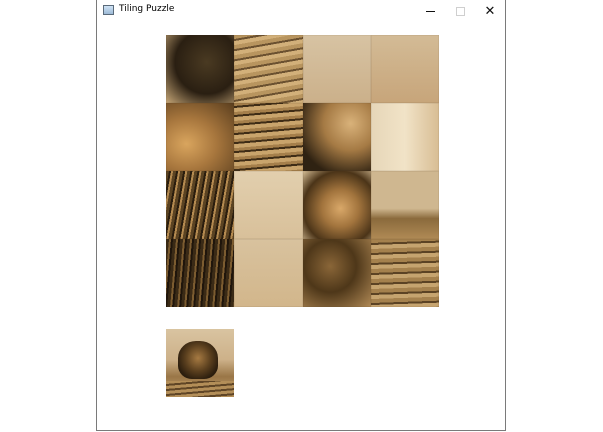 Image resolution: width=603 pixels, height=432 pixels. I want to click on preview-image, so click(200, 363).